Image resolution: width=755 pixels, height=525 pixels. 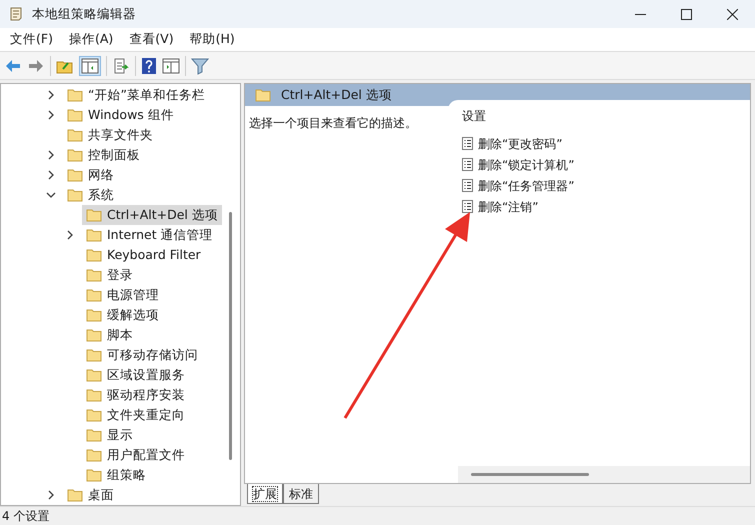 I want to click on tree-item: 共享文件夹, so click(x=110, y=135).